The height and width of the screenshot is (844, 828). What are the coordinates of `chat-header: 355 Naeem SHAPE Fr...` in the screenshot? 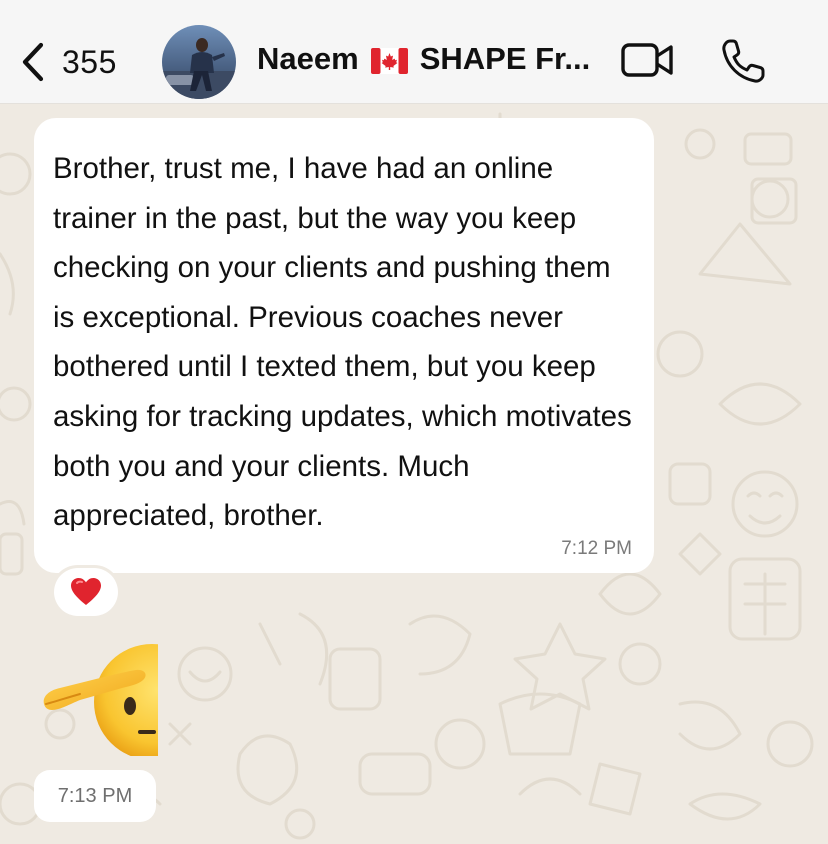 It's located at (414, 52).